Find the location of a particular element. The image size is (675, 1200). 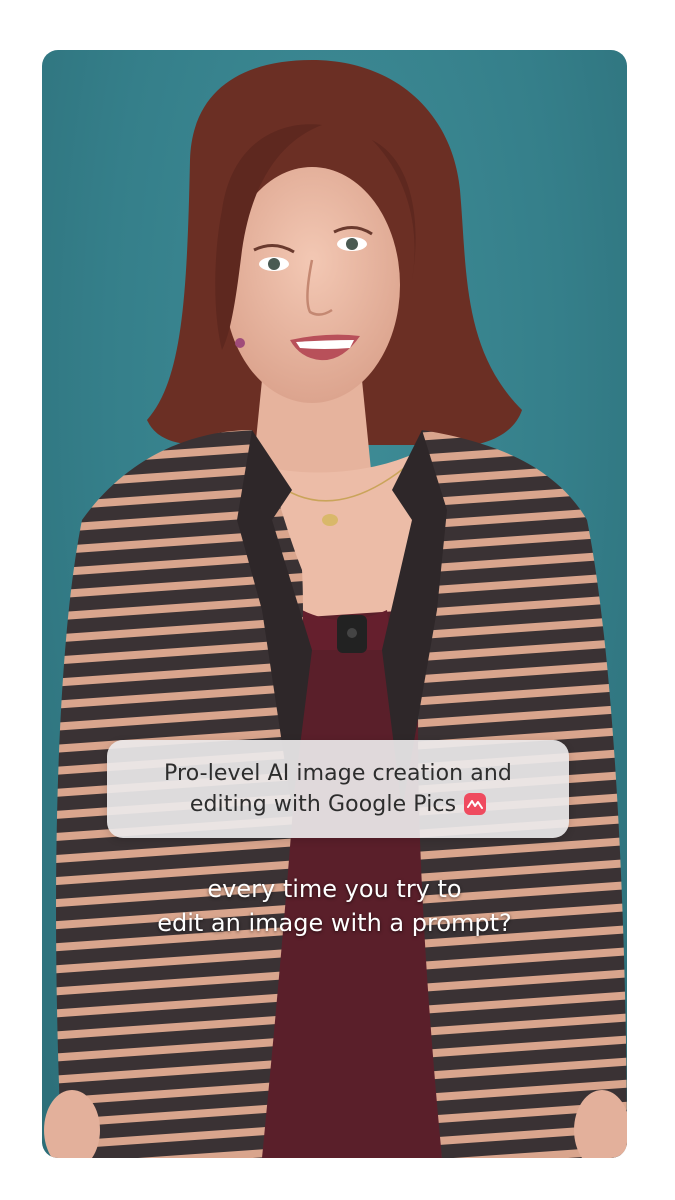

google-pics-icon is located at coordinates (475, 804).